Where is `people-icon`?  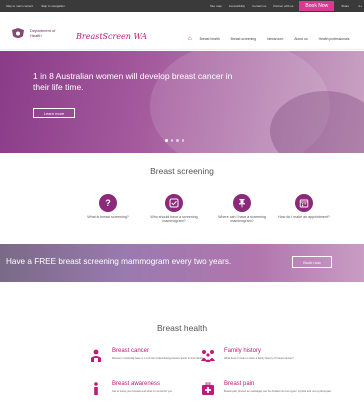
people-icon is located at coordinates (96, 356).